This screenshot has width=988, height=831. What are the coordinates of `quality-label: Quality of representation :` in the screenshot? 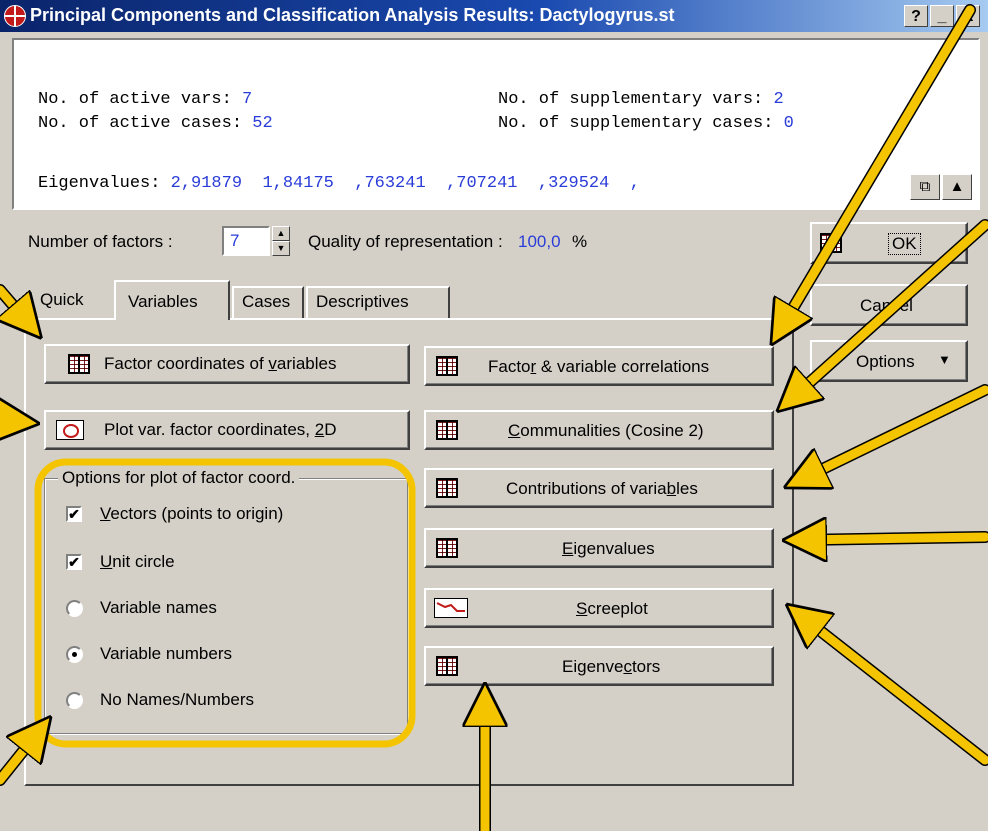 It's located at (405, 241).